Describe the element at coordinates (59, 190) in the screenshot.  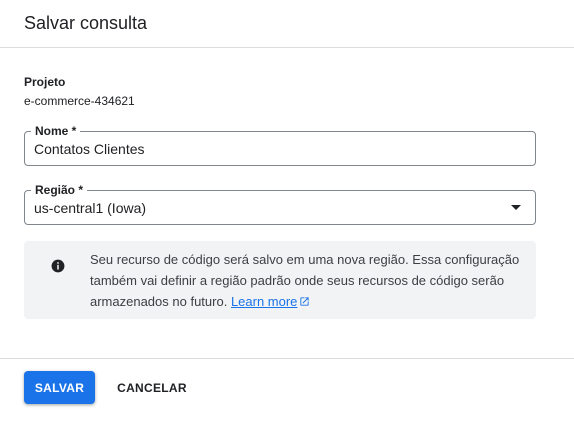
I see `region-field-label: Região *` at that location.